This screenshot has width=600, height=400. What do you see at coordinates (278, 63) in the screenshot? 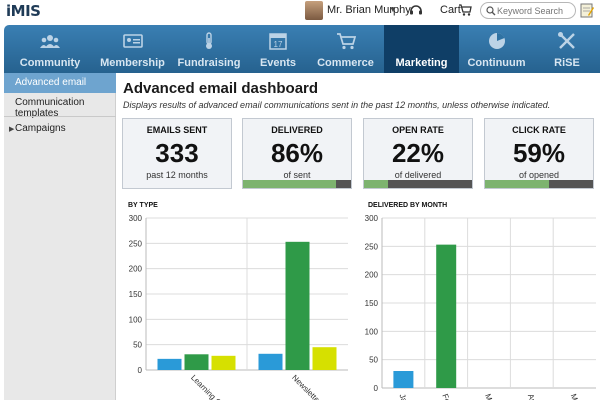
I see `nav-label: Events` at bounding box center [278, 63].